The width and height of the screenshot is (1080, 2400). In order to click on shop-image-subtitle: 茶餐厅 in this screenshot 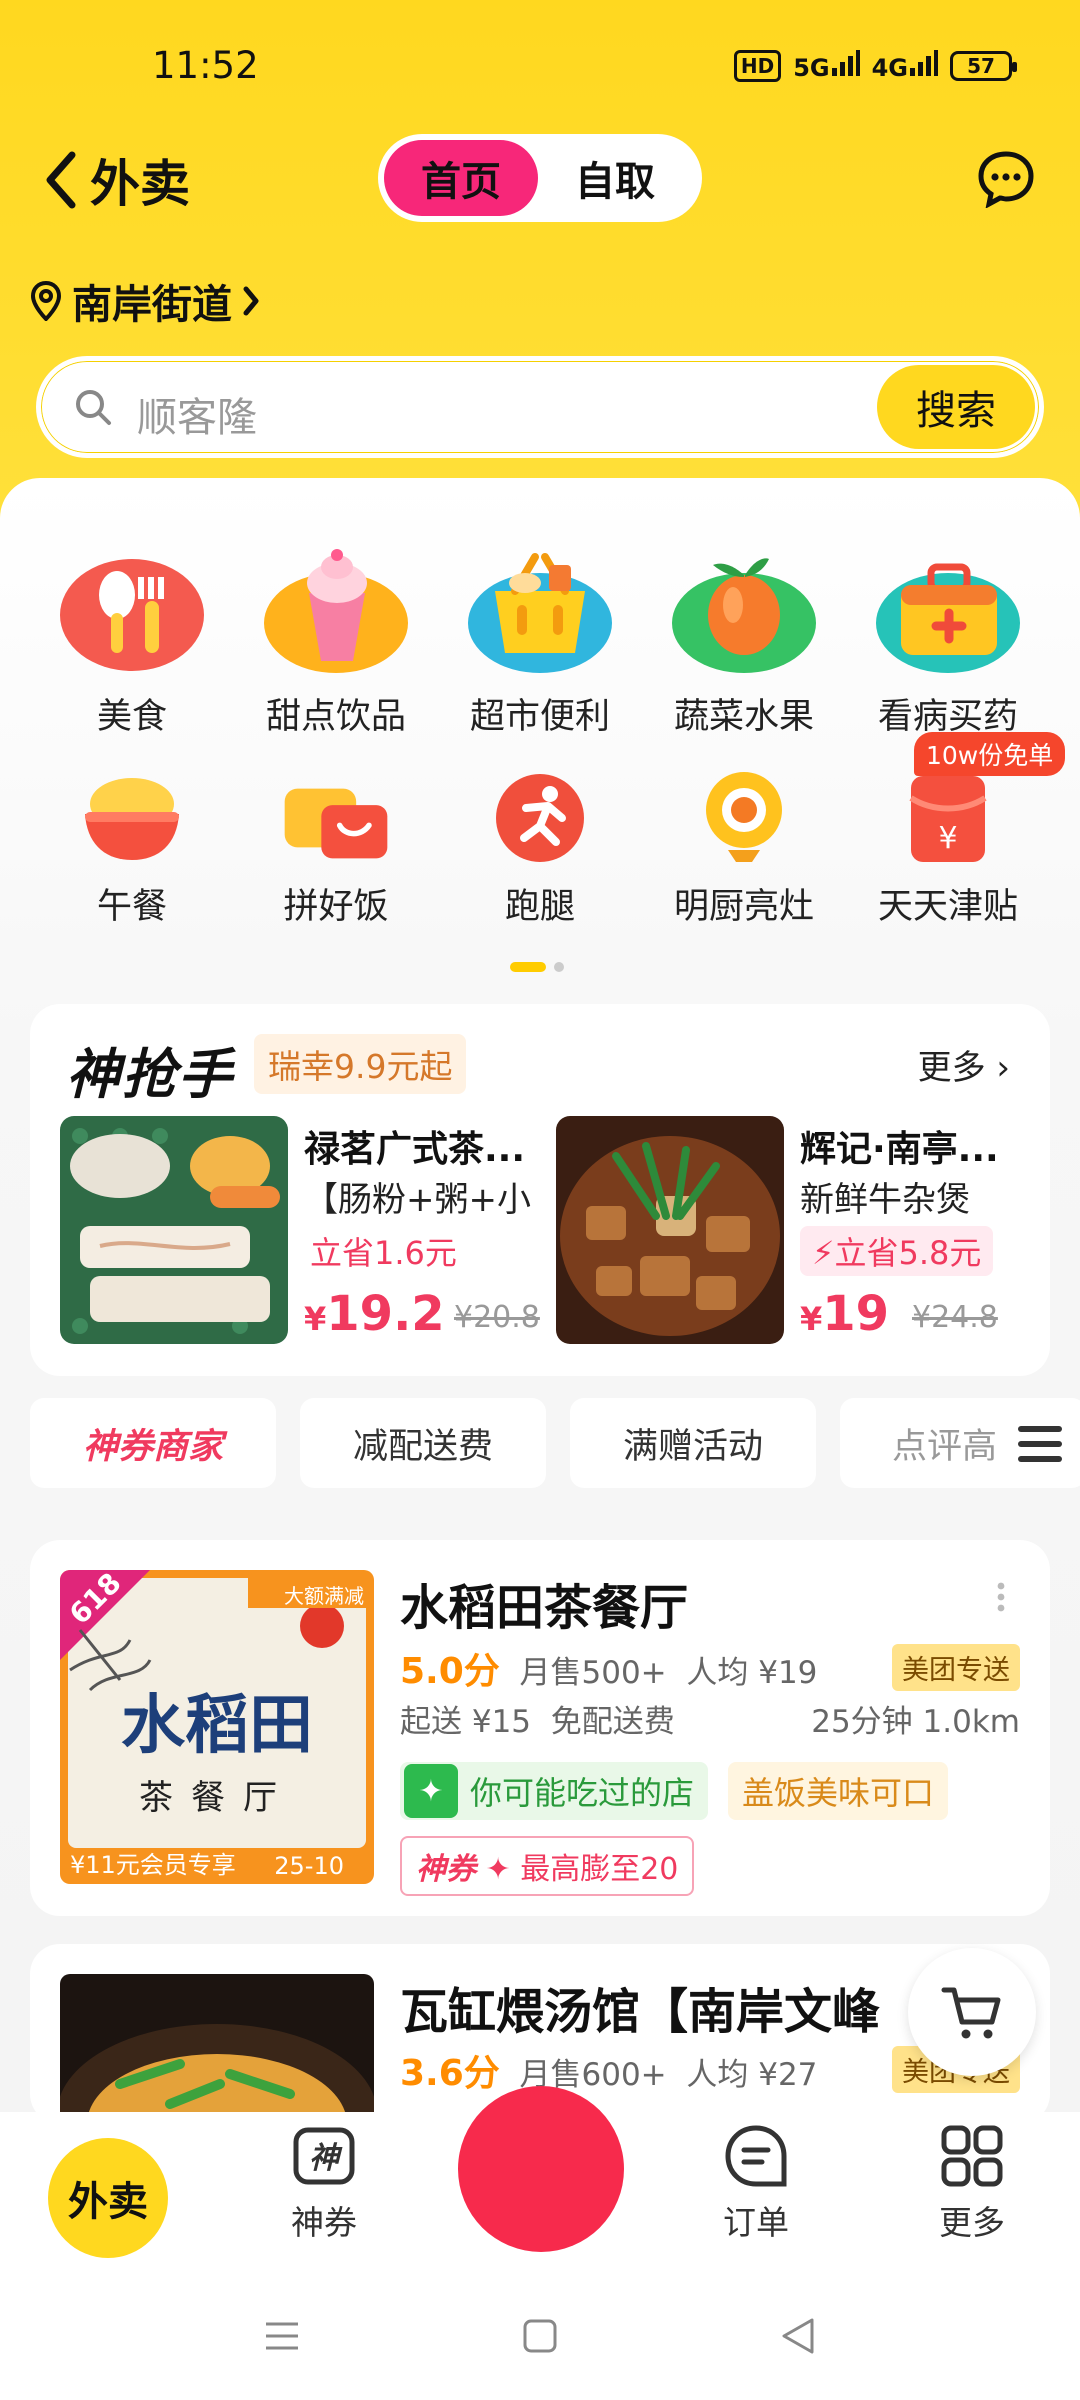, I will do `click(217, 1798)`.